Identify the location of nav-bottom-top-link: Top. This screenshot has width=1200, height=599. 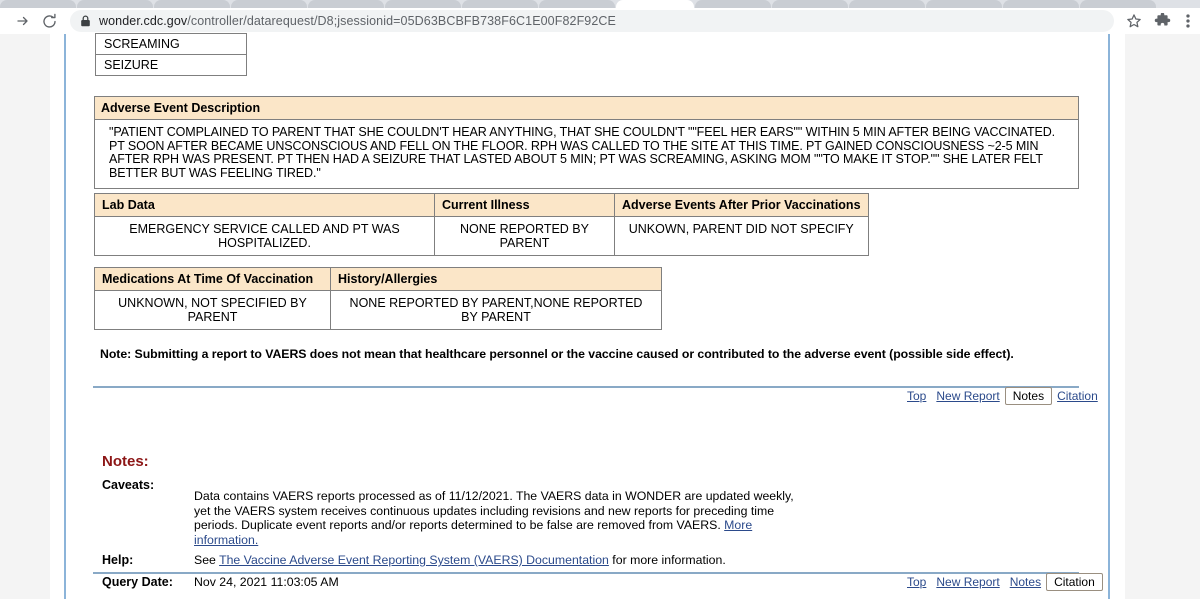
(916, 582).